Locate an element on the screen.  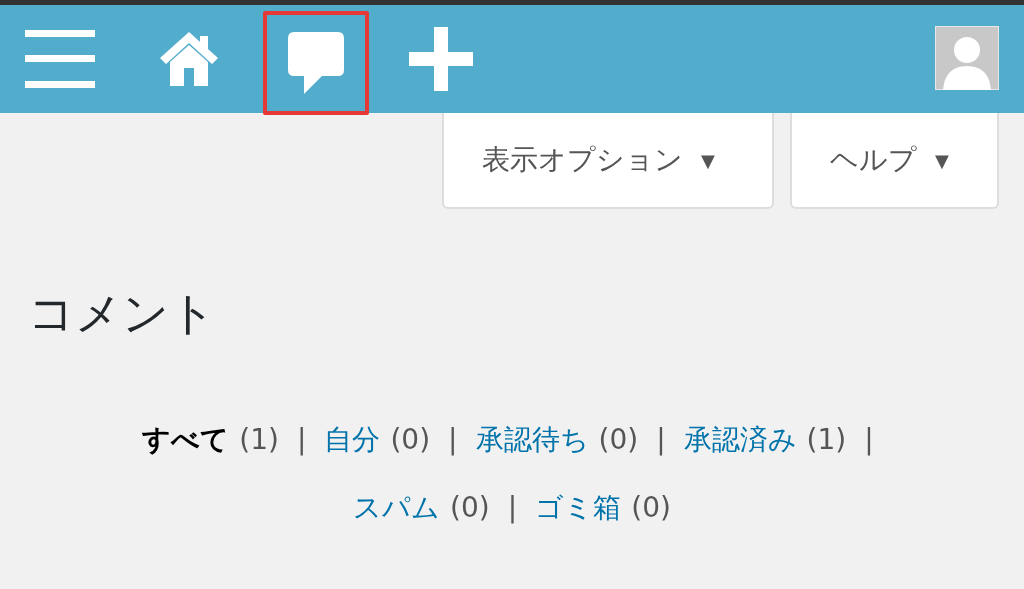
avatar-icon is located at coordinates (967, 58).